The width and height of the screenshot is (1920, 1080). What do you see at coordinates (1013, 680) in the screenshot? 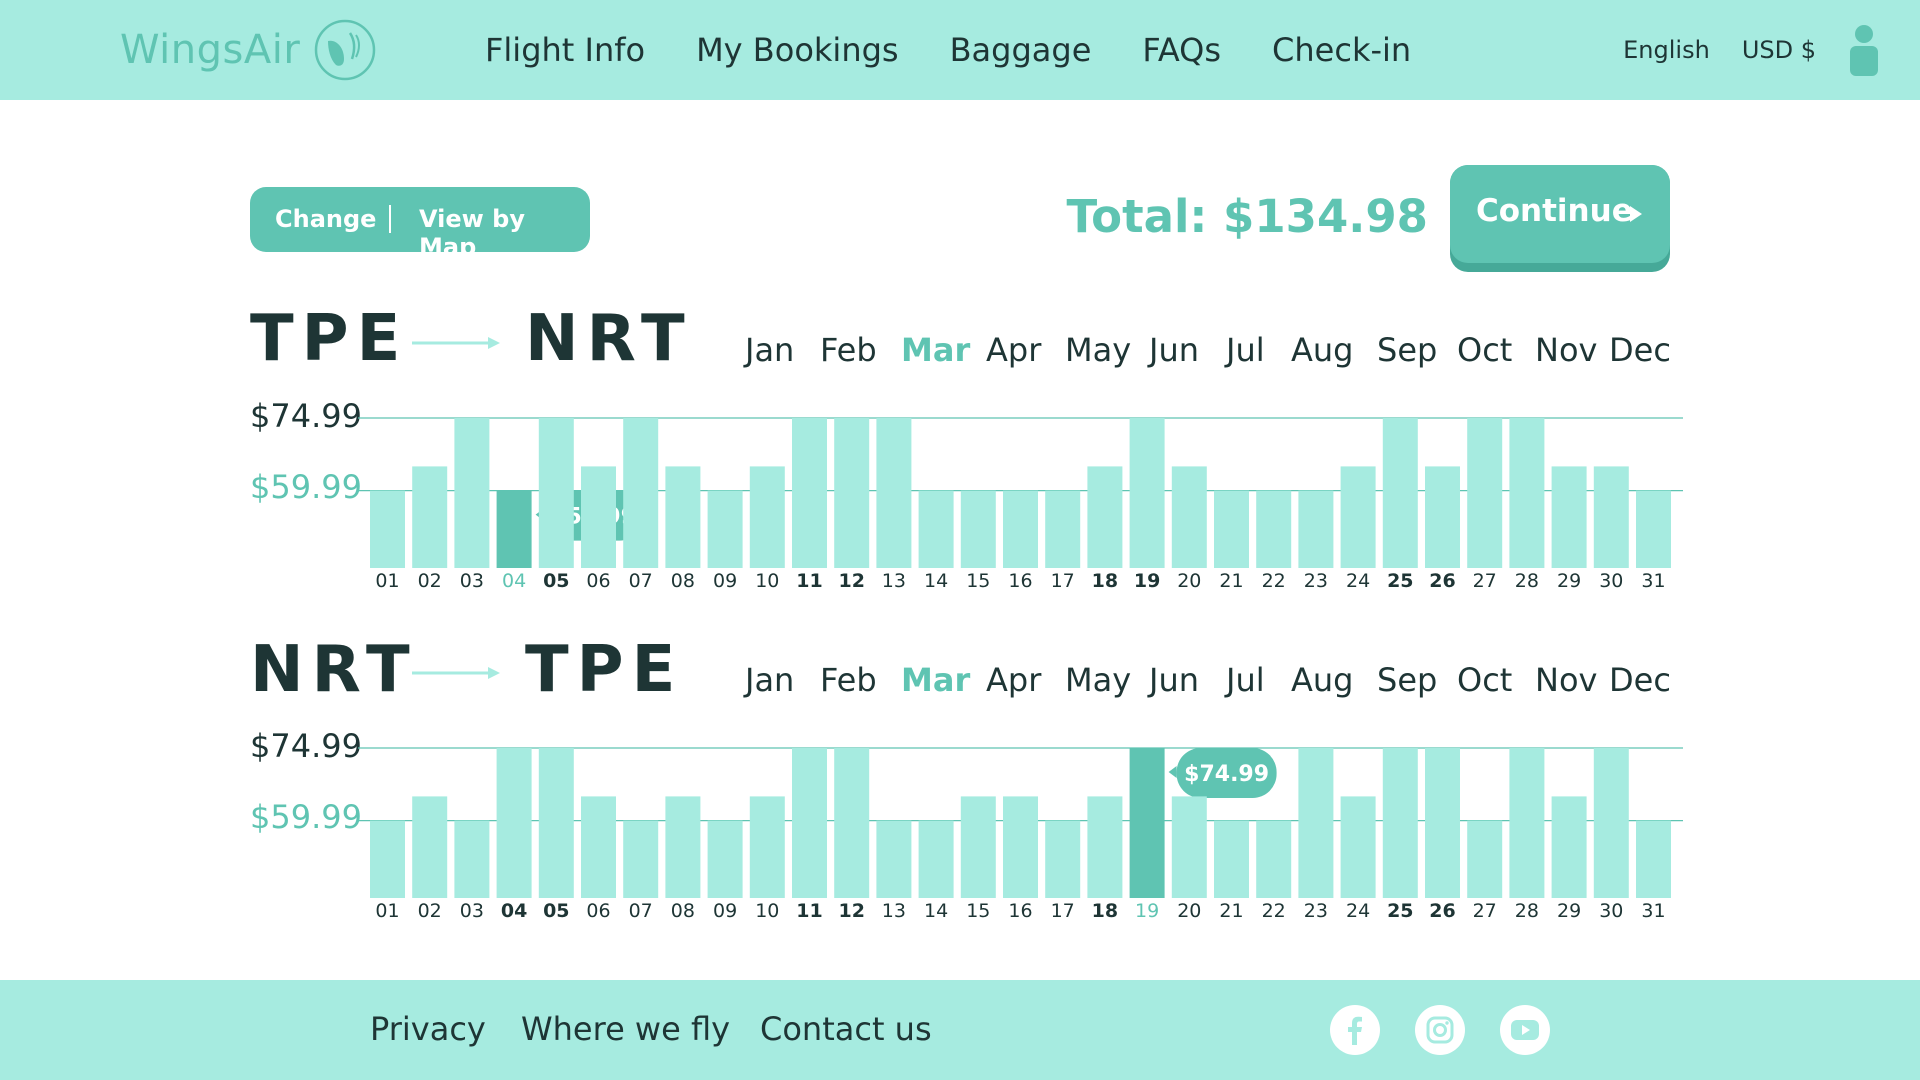
I see `month-tab-apr: Apr` at bounding box center [1013, 680].